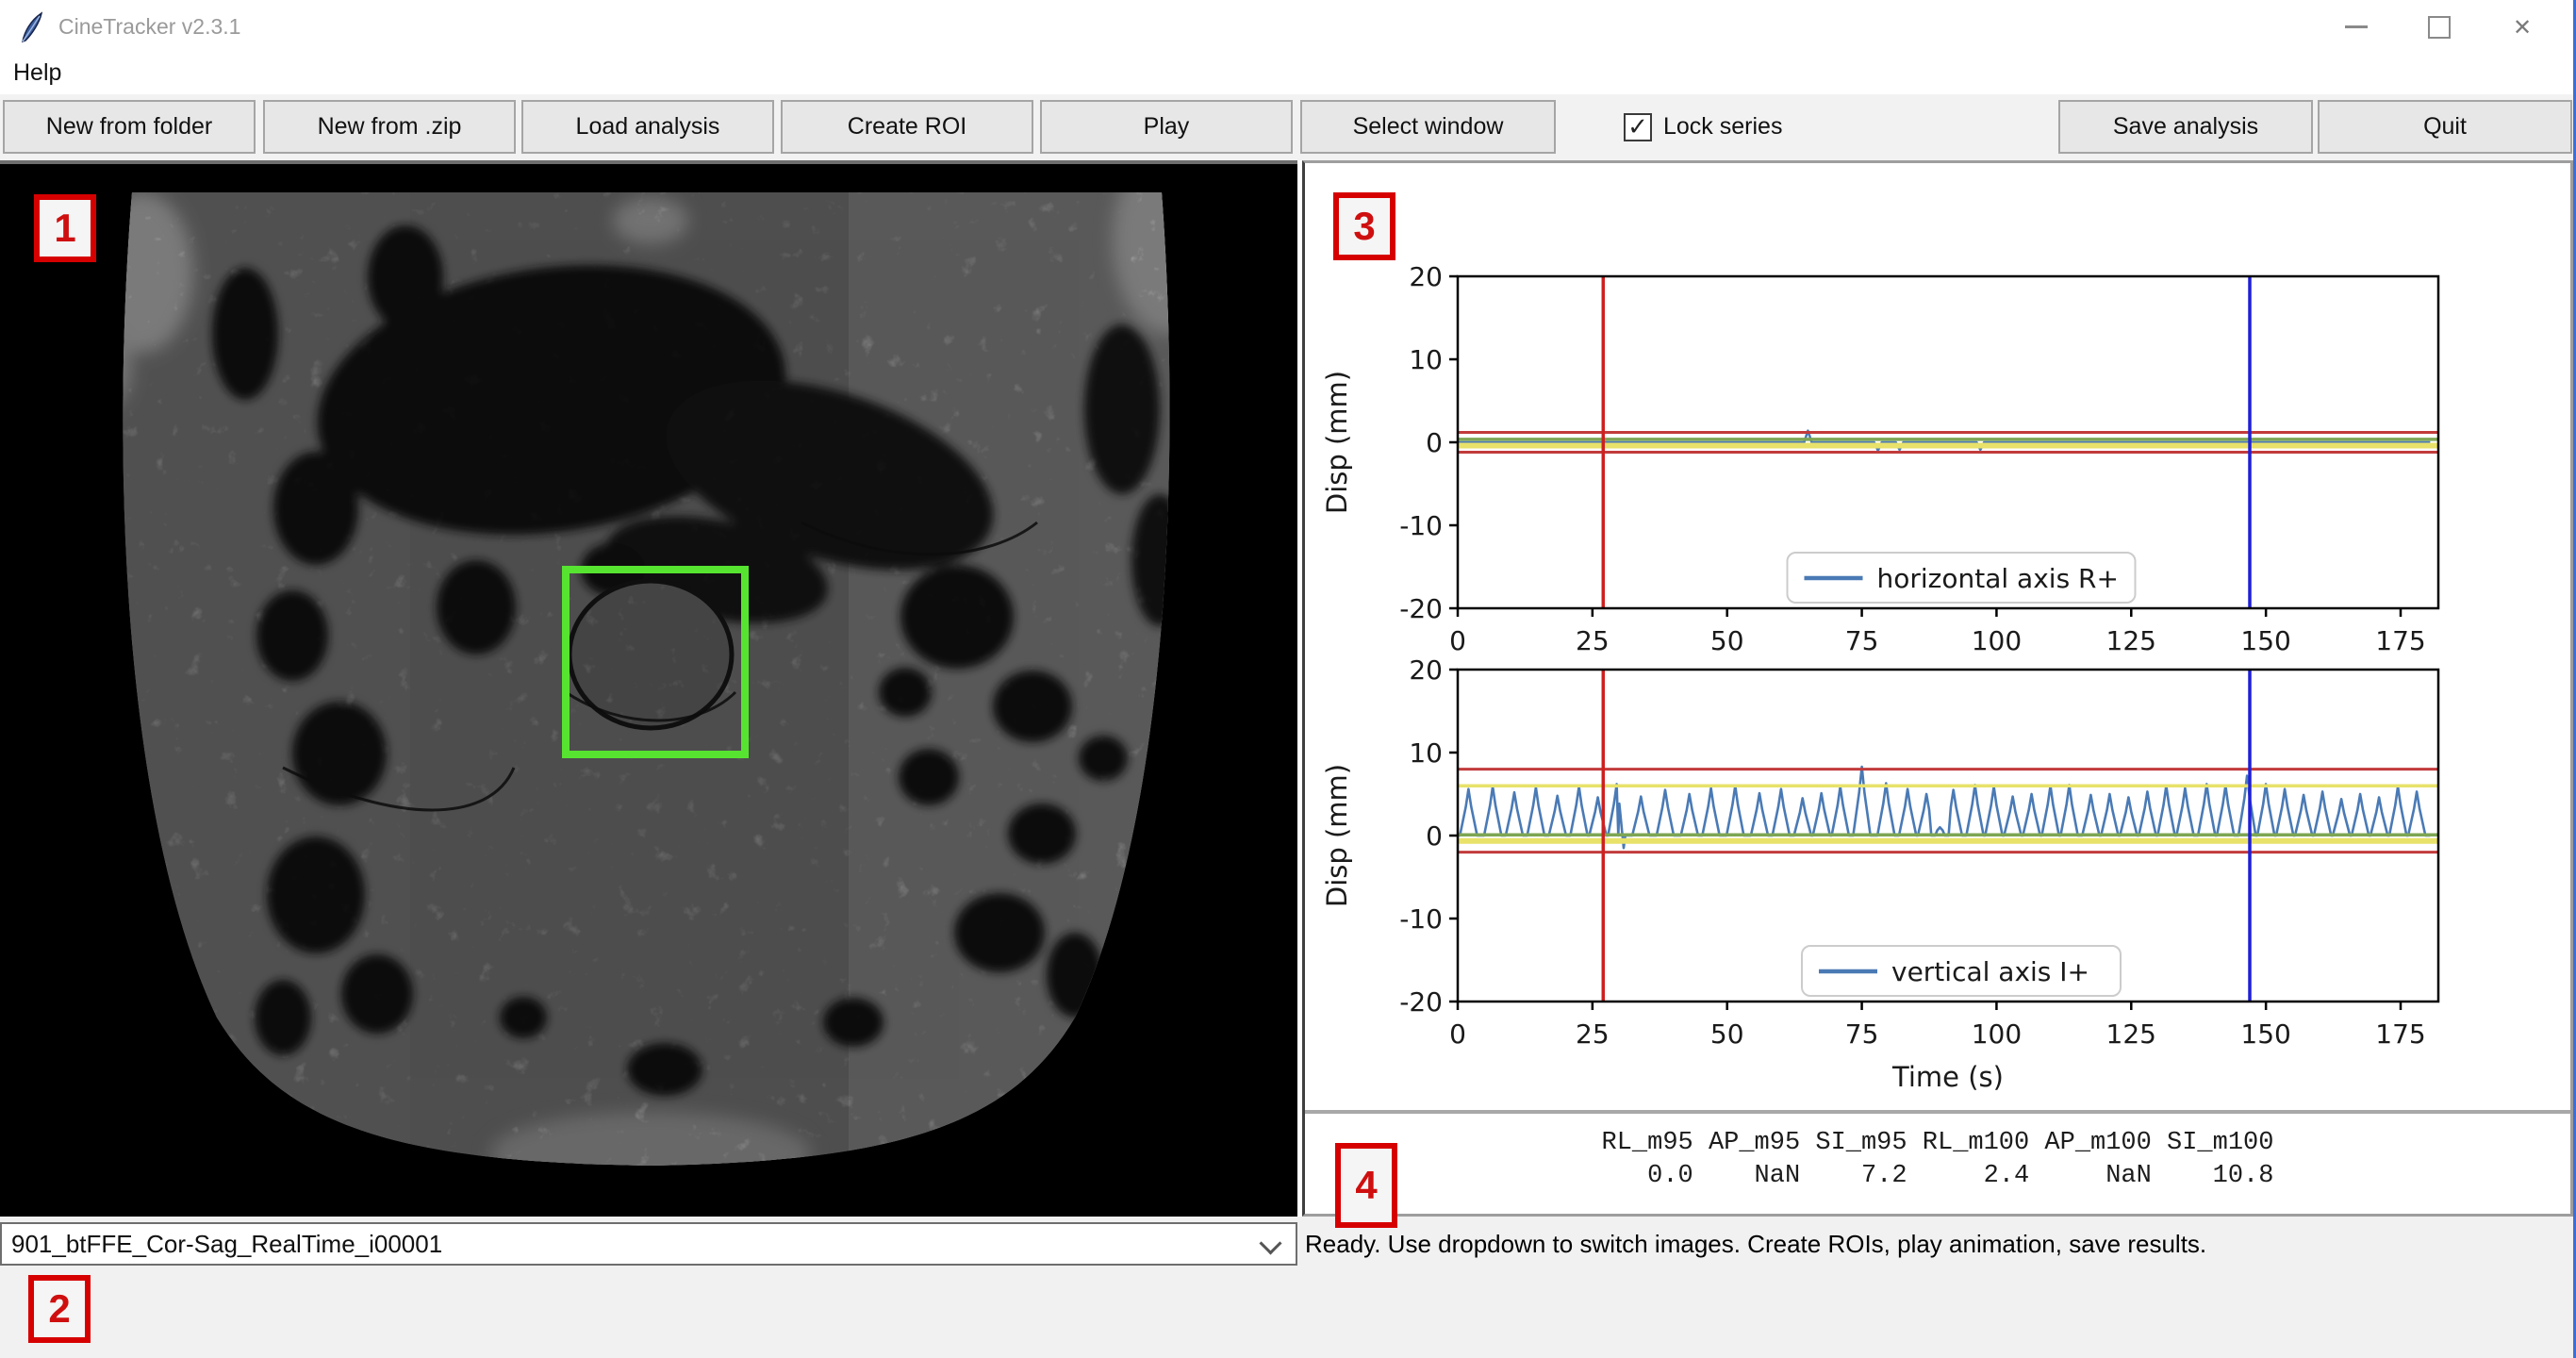 The image size is (2576, 1358). Describe the element at coordinates (37, 74) in the screenshot. I see `menu-item-help: Help` at that location.